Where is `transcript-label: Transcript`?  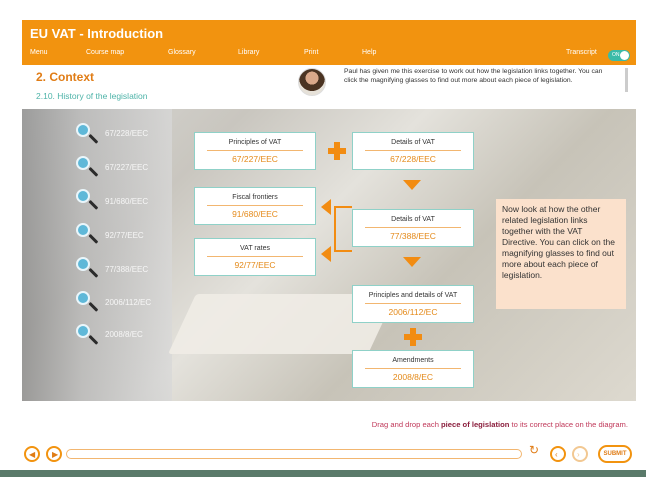 transcript-label: Transcript is located at coordinates (581, 52).